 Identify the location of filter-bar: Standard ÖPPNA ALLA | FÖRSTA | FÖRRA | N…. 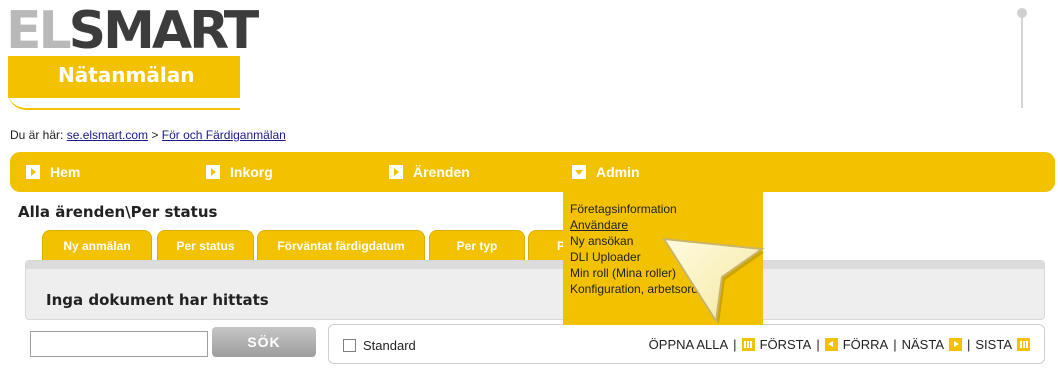
(686, 344).